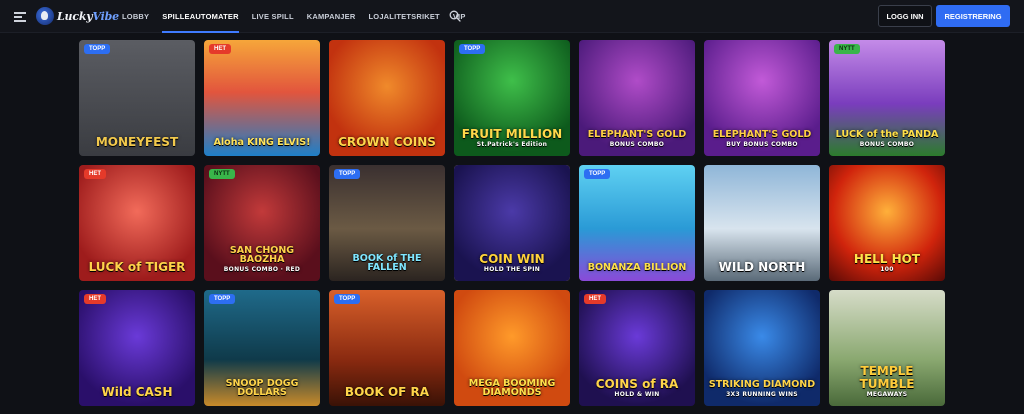 The width and height of the screenshot is (1024, 414). I want to click on game-title: COINS of RA HOLD & WIN, so click(637, 388).